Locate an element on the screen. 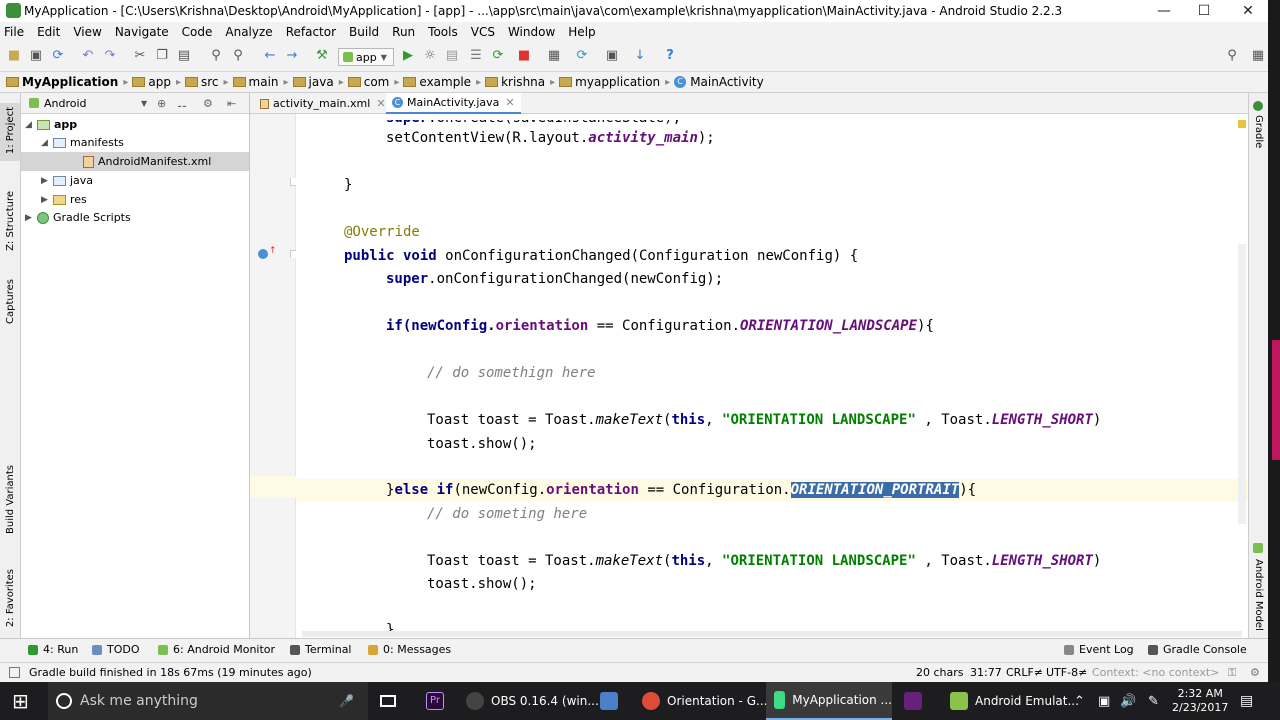 This screenshot has width=1280, height=720. menu-build: Build is located at coordinates (364, 32).